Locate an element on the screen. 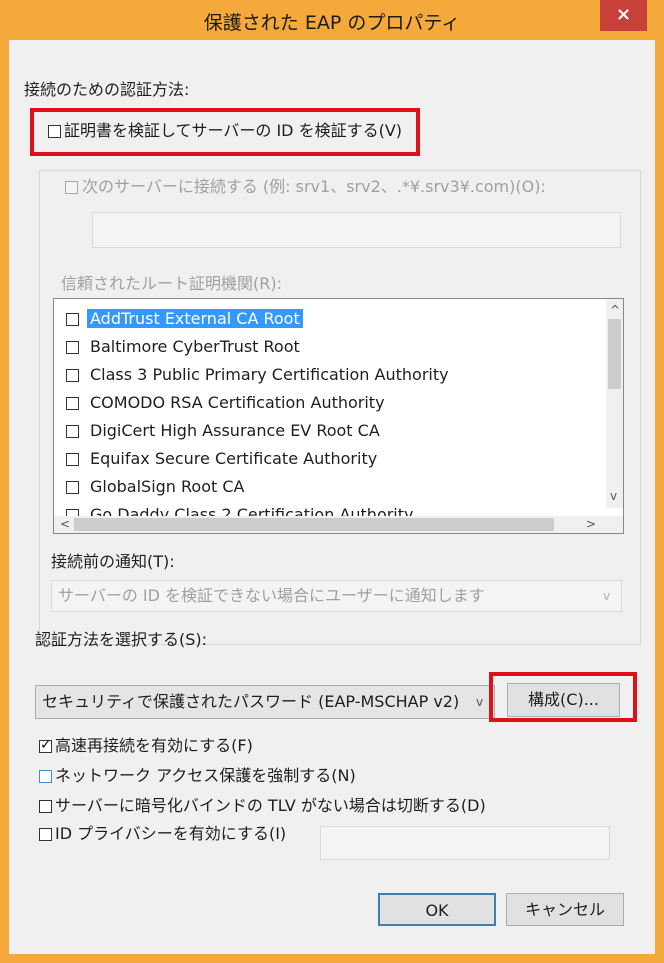 This screenshot has height=963, width=664. verify-cert-label: 証明書を検証してサーバーの ID を検証する(V) is located at coordinates (233, 131).